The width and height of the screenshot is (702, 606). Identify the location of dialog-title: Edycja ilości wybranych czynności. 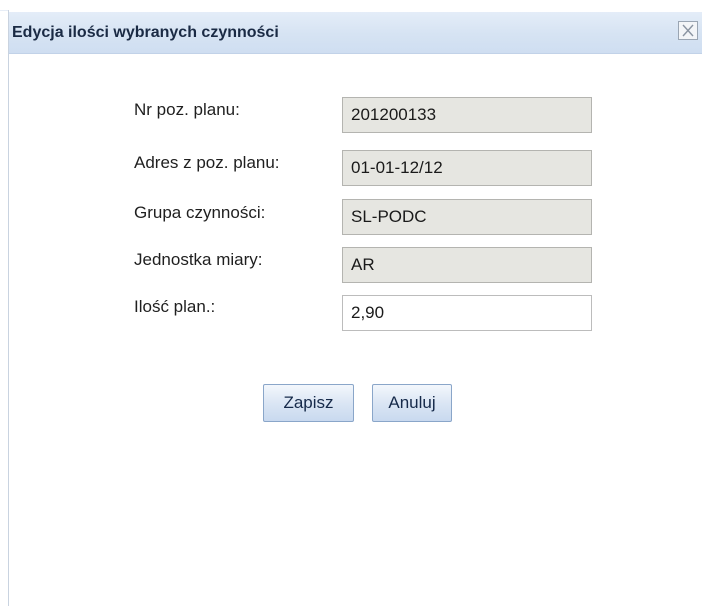
(145, 32).